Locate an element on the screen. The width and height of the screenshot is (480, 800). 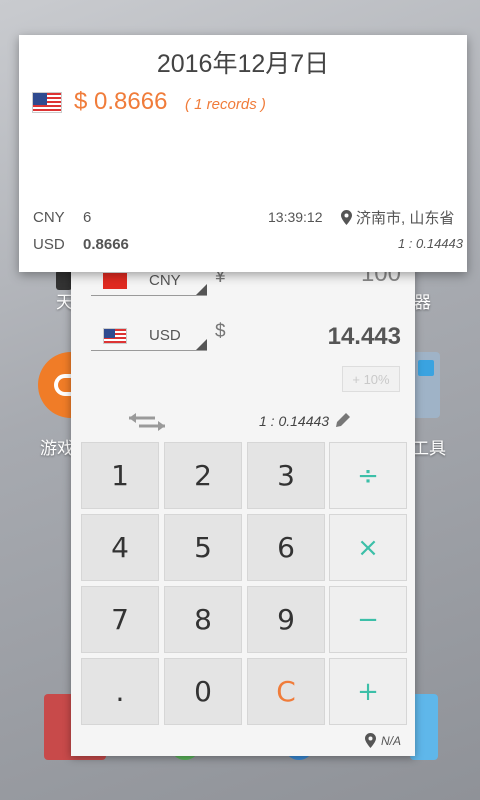
location-footer: N/A is located at coordinates (382, 740).